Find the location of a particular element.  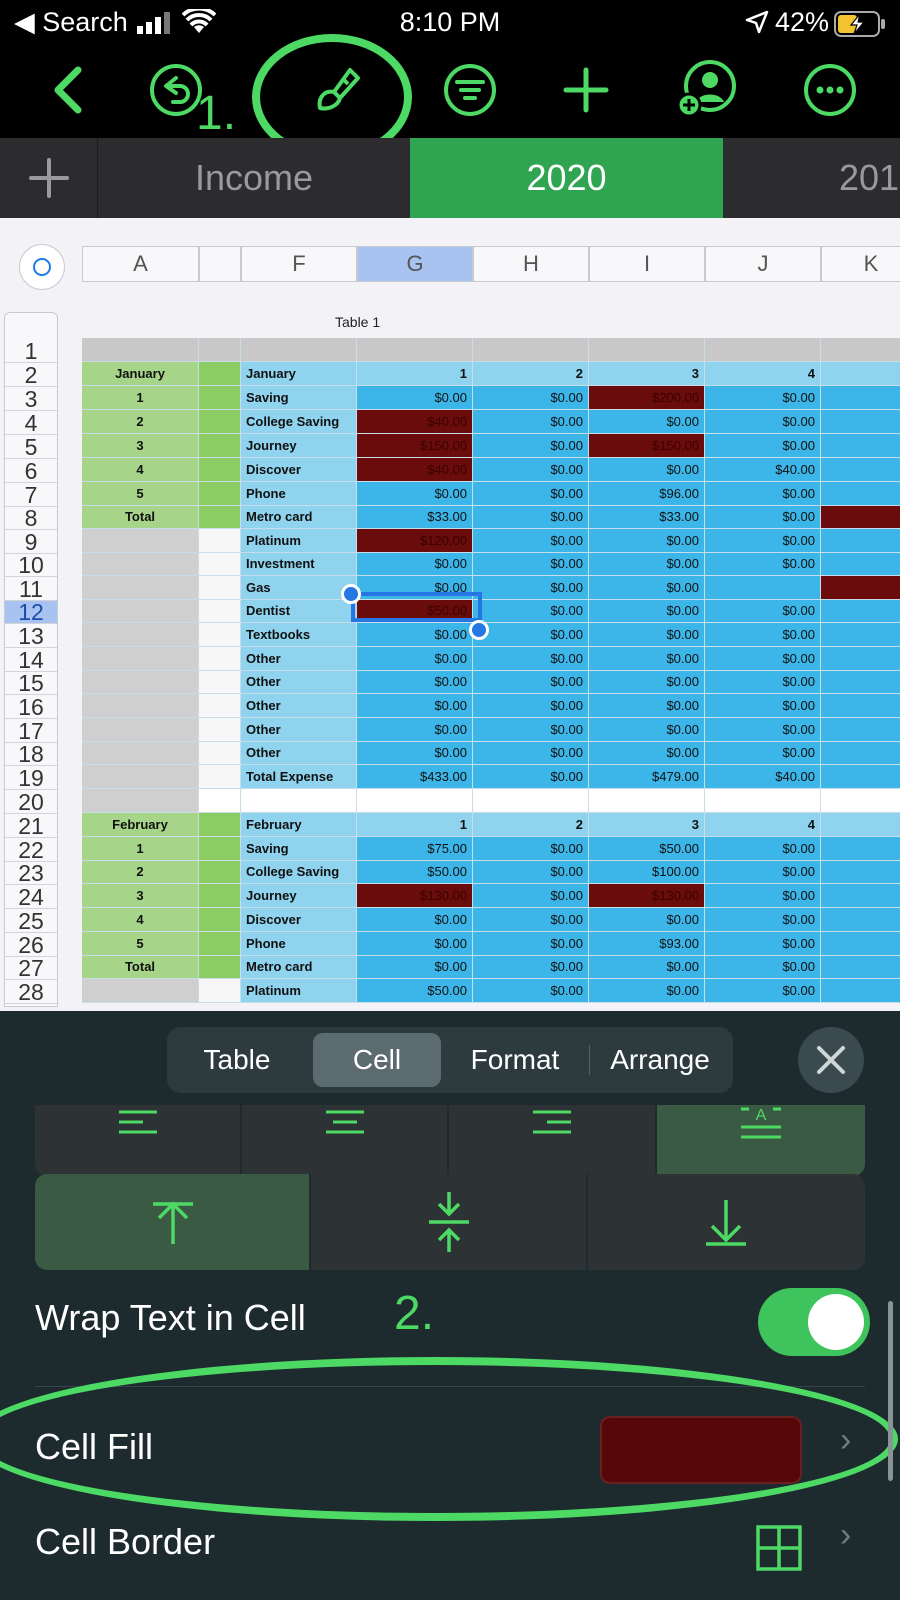

cell-k5 is located at coordinates (860, 446).